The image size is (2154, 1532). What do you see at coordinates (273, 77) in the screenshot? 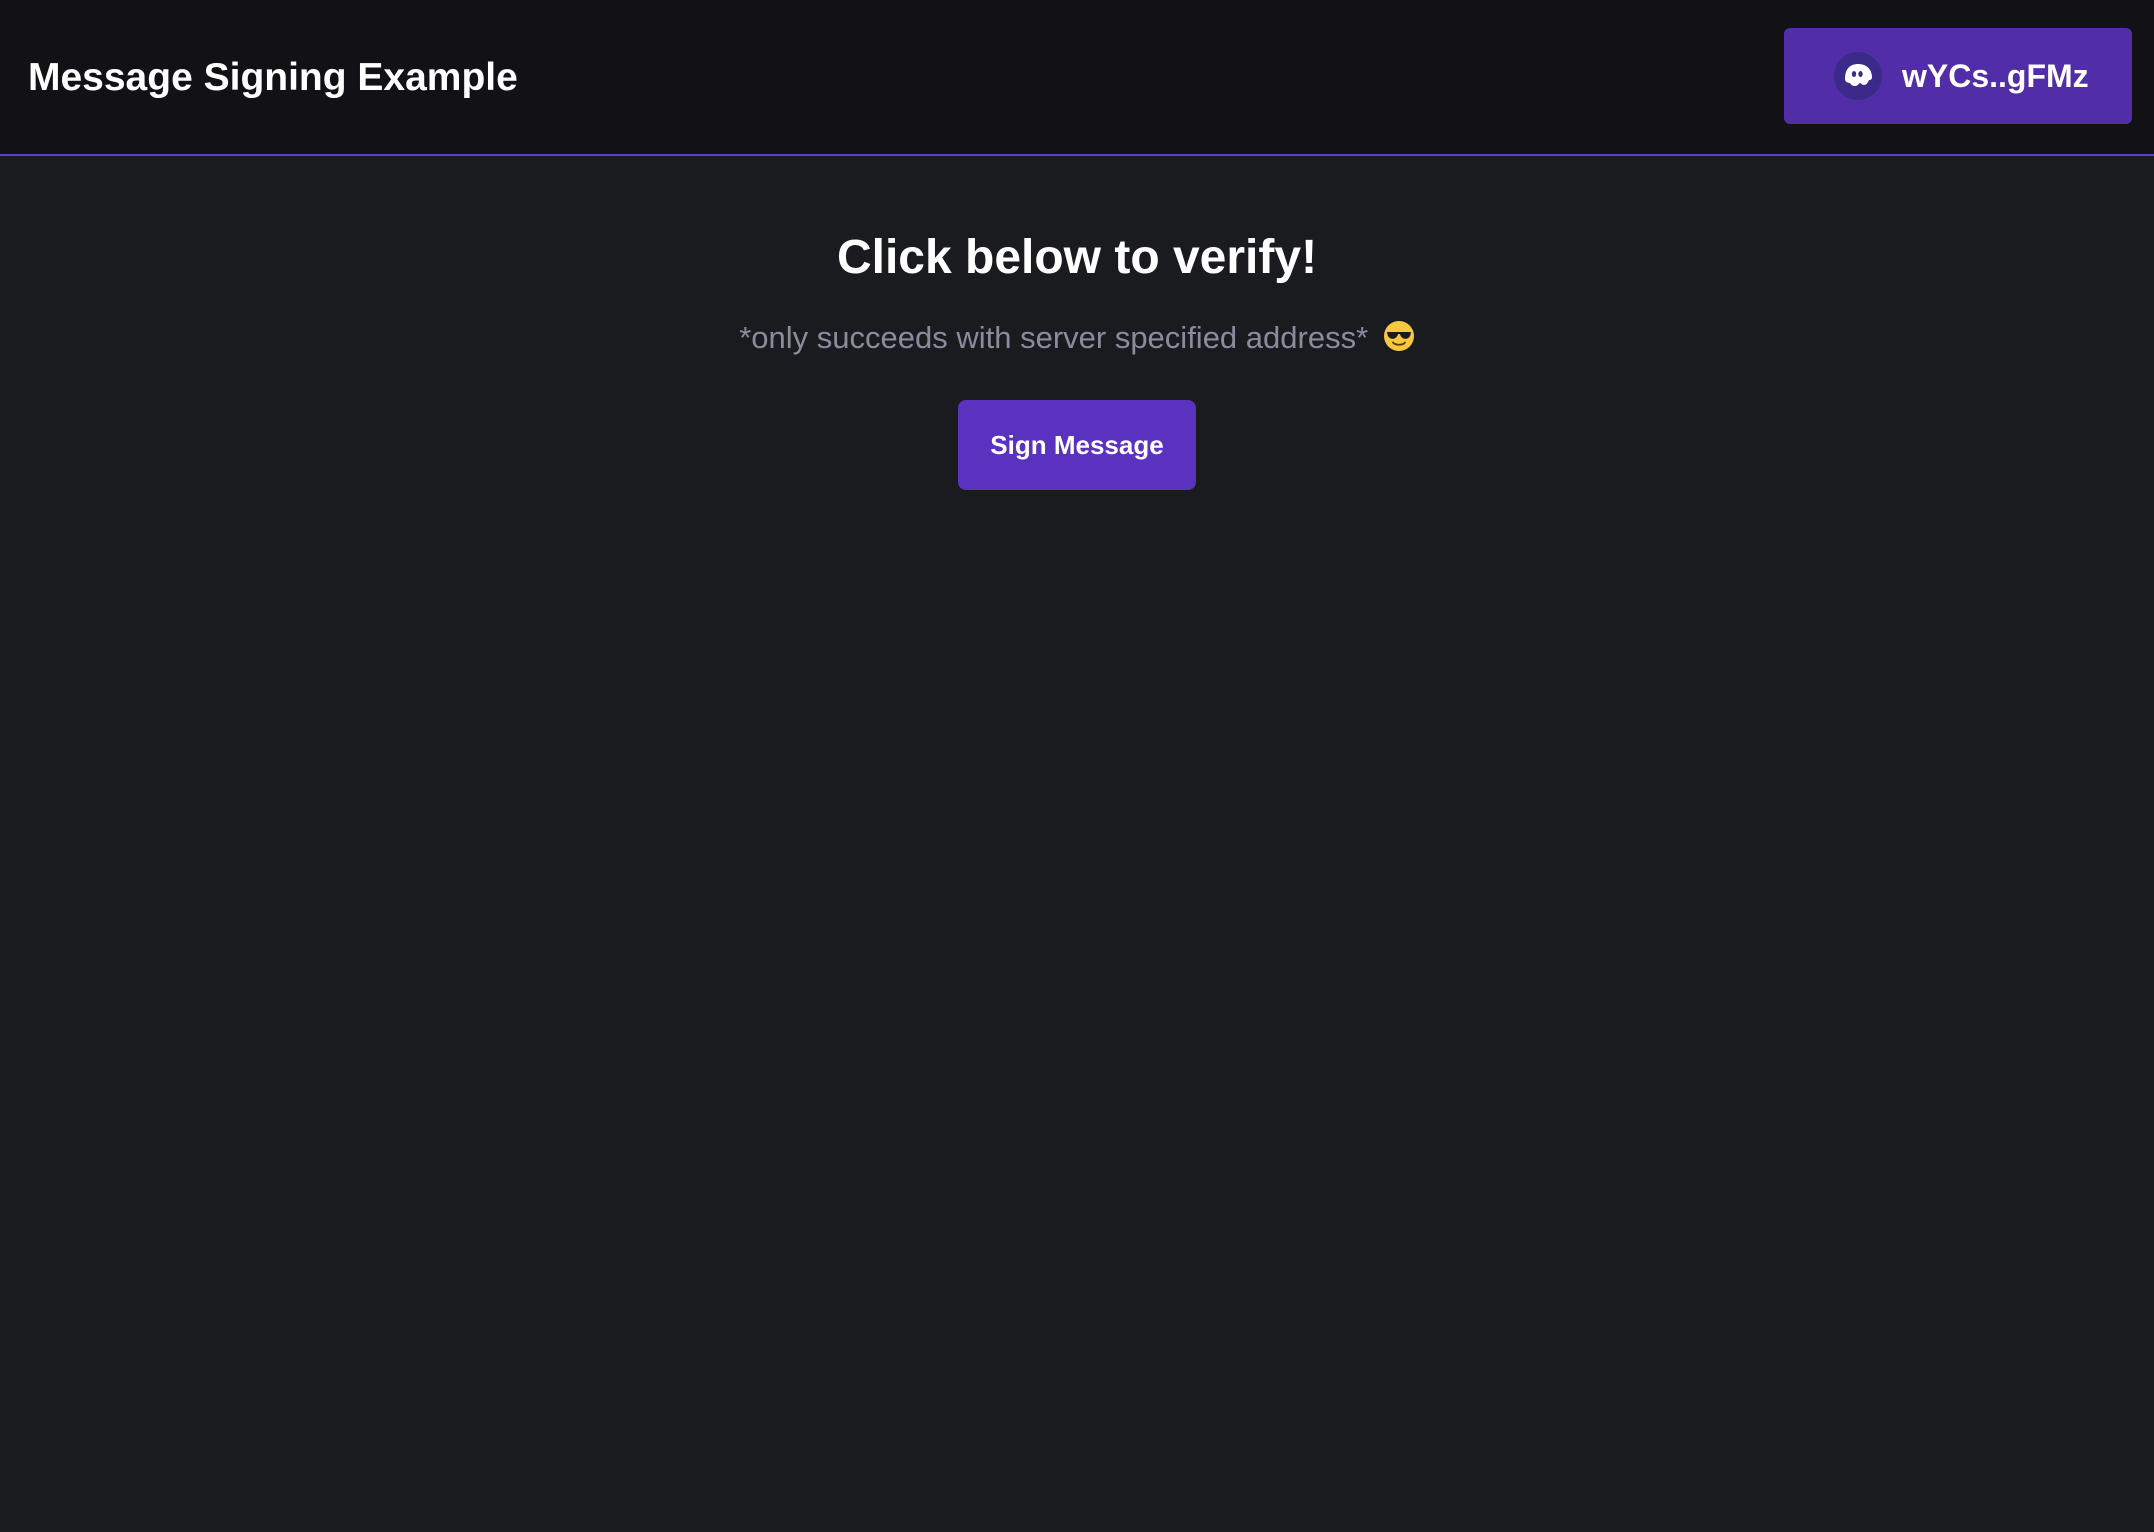
I see `app-title: Message Signing Example` at bounding box center [273, 77].